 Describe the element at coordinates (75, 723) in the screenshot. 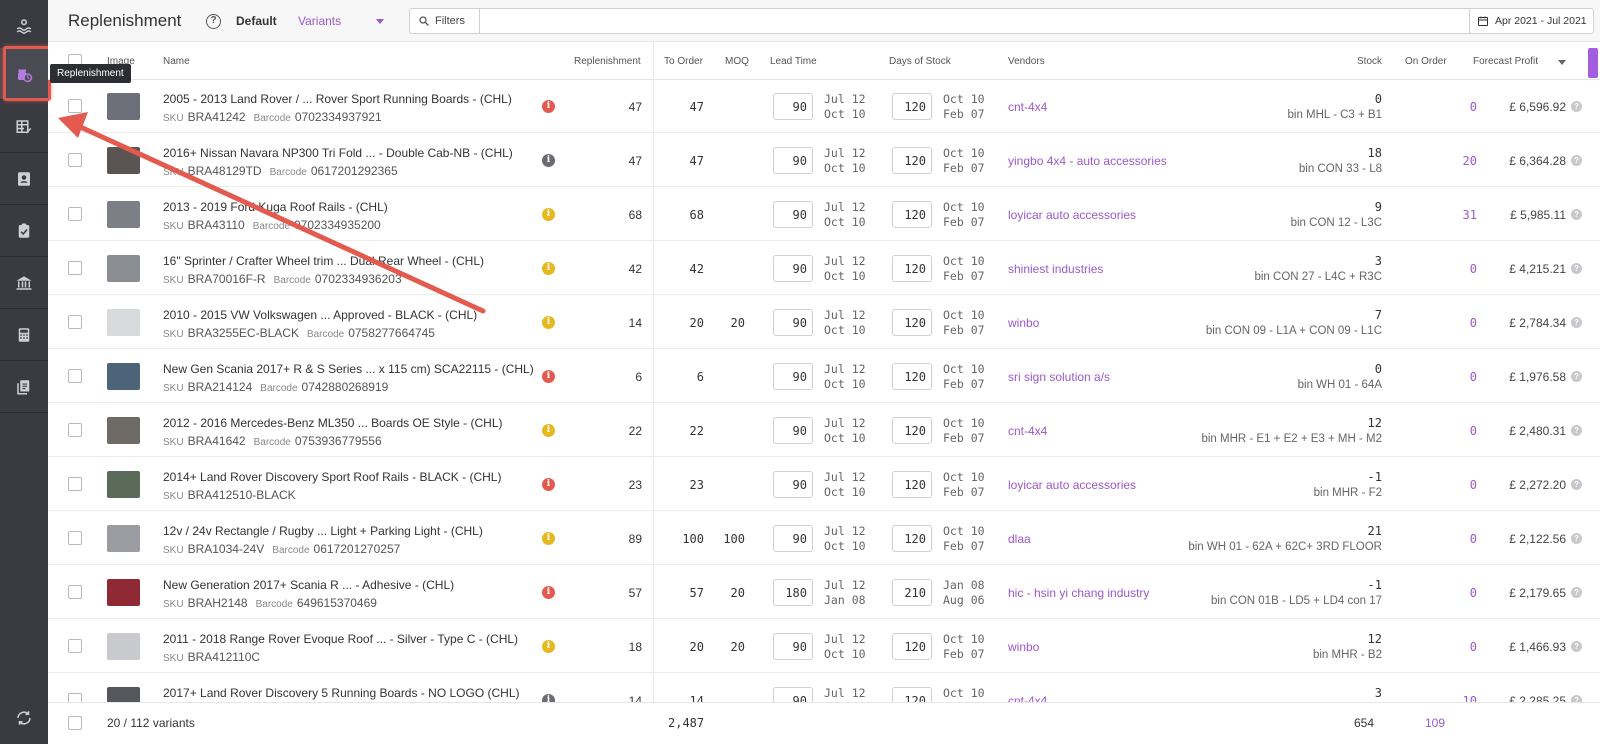

I see `footer-checkbox` at that location.